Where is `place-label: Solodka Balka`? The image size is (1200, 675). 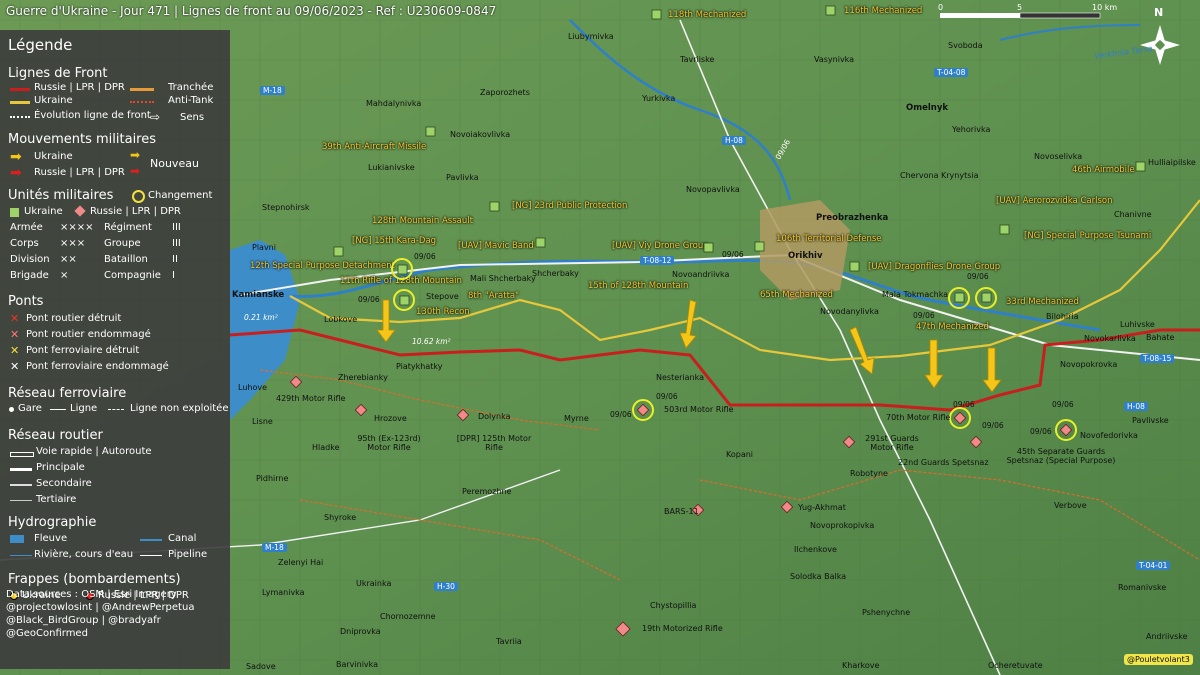 place-label: Solodka Balka is located at coordinates (818, 576).